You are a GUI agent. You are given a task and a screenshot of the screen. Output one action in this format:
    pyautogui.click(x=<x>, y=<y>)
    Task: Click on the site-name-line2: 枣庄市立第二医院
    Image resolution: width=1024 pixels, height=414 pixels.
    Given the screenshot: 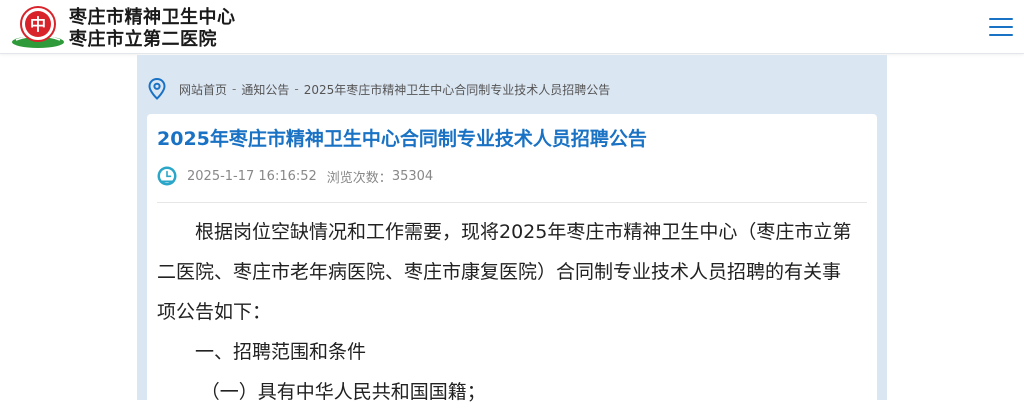 What is the action you would take?
    pyautogui.click(x=143, y=40)
    